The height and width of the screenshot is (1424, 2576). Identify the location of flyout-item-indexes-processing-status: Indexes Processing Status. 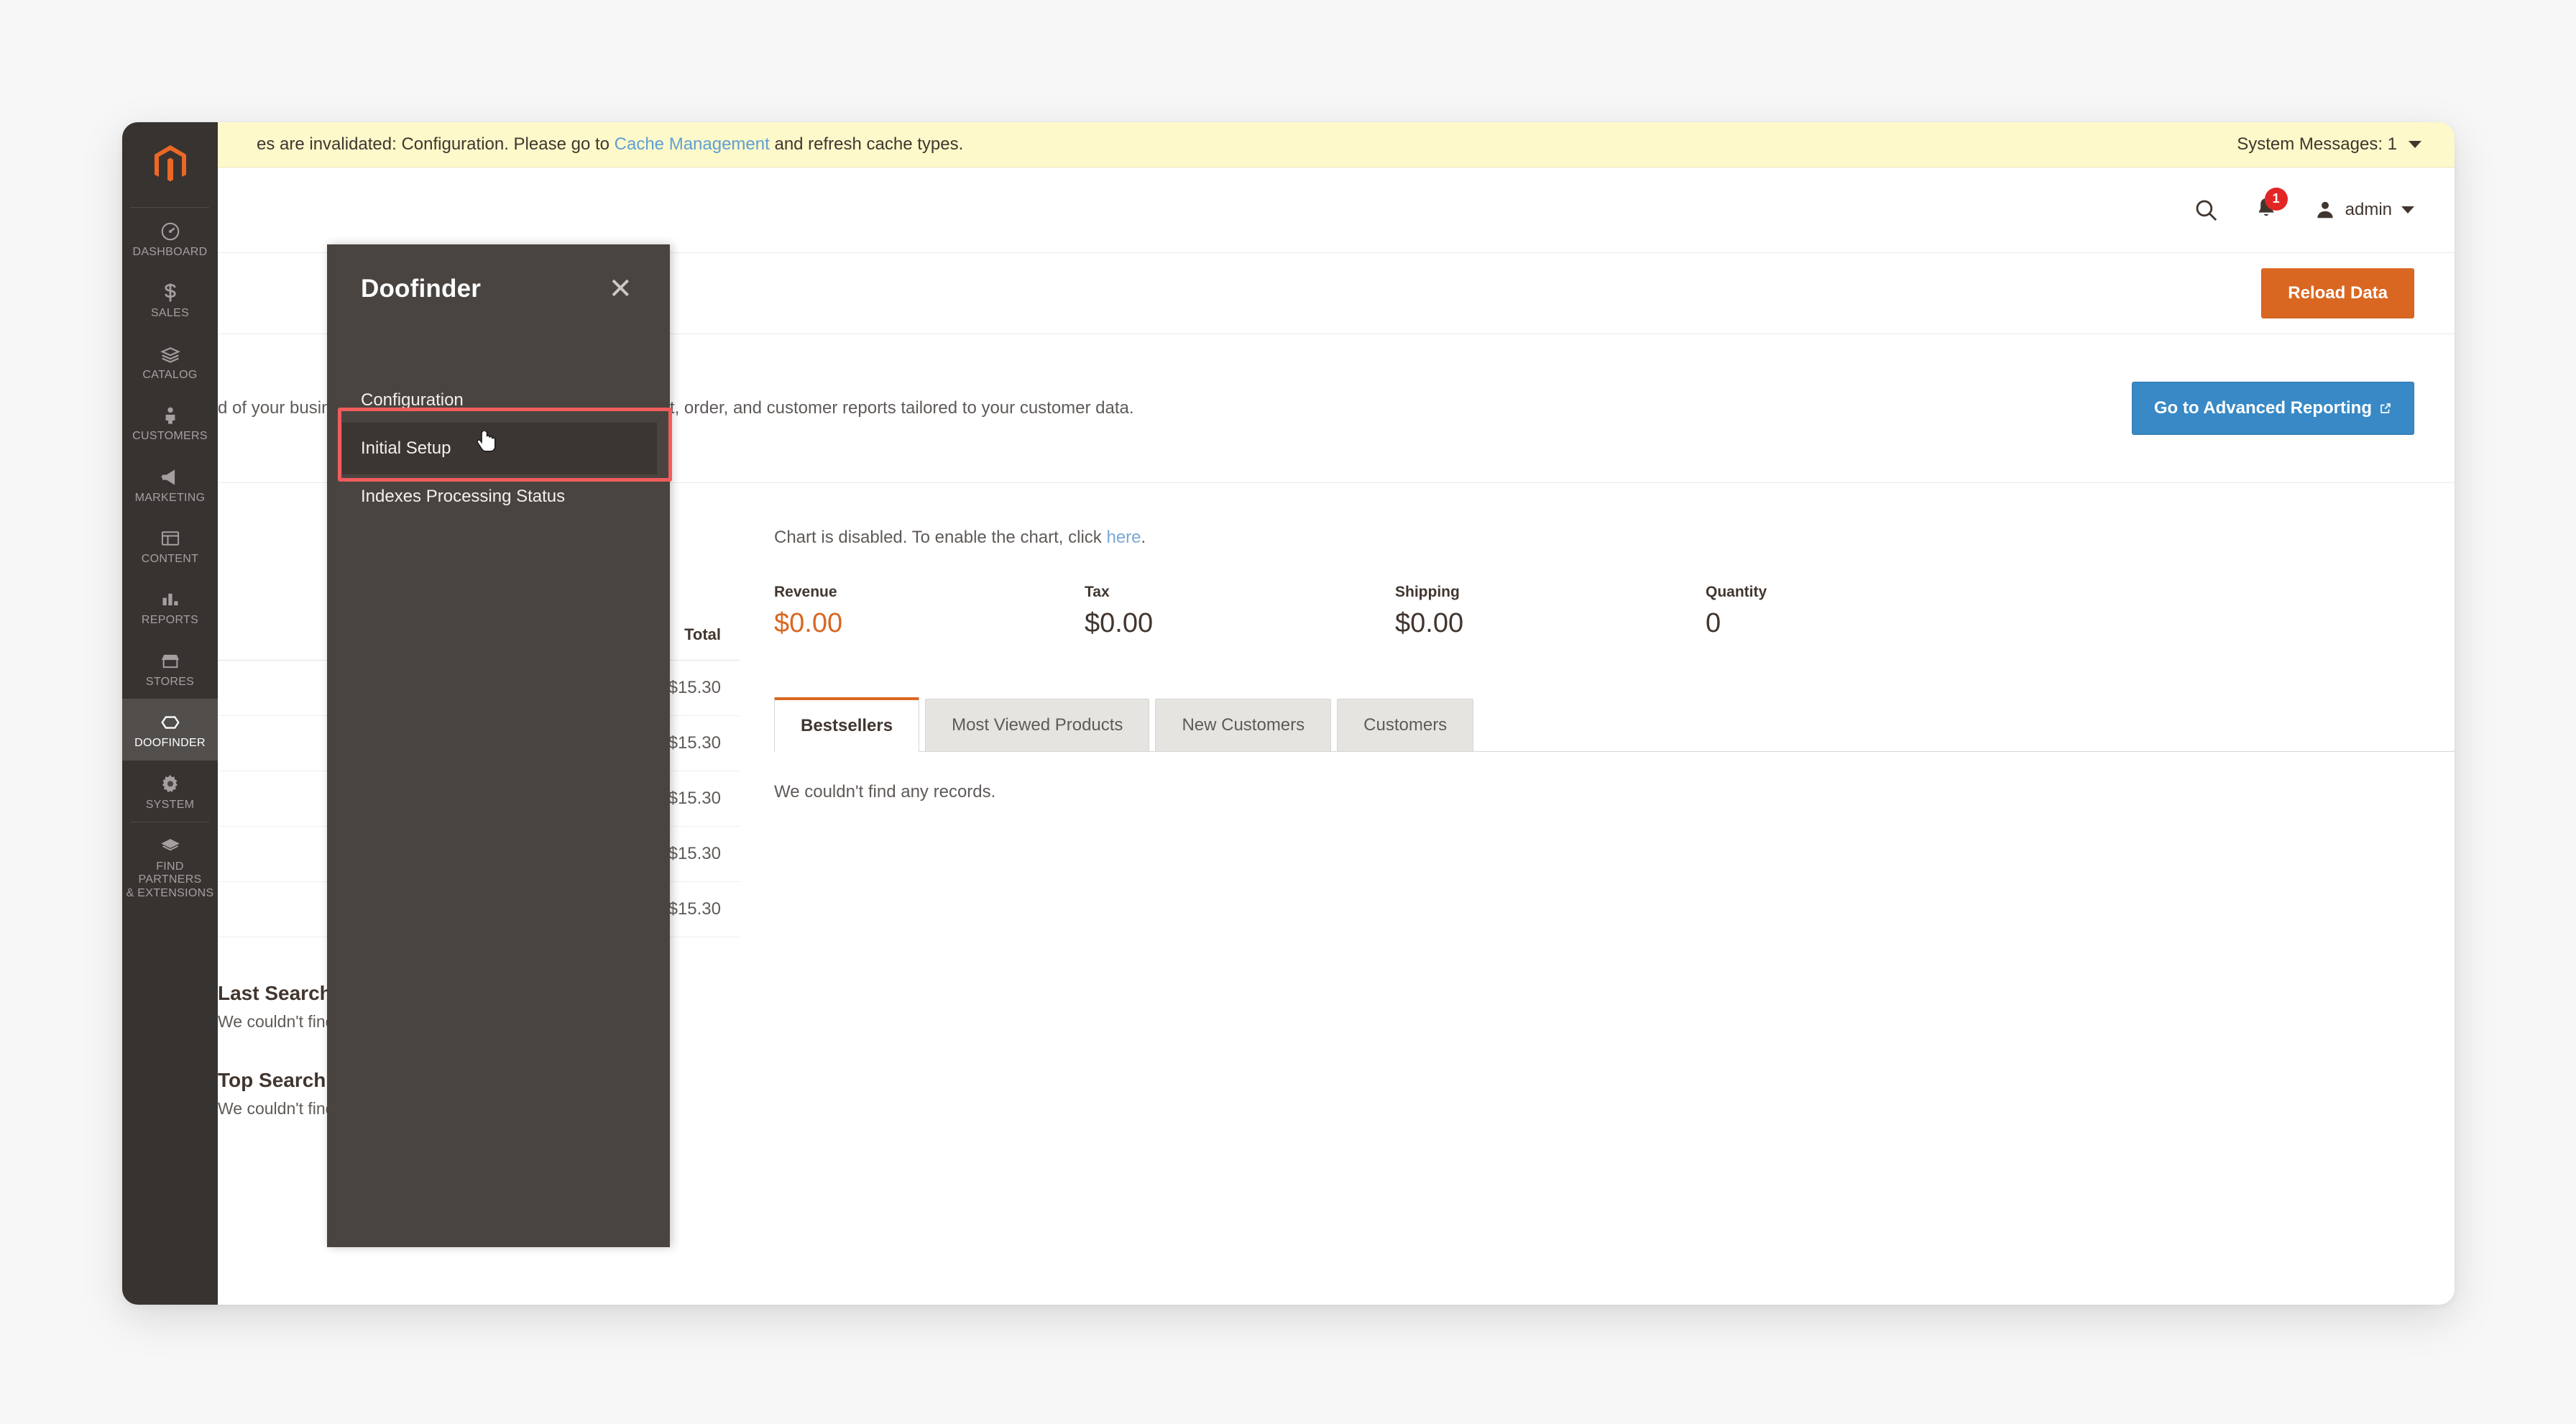
(498, 497).